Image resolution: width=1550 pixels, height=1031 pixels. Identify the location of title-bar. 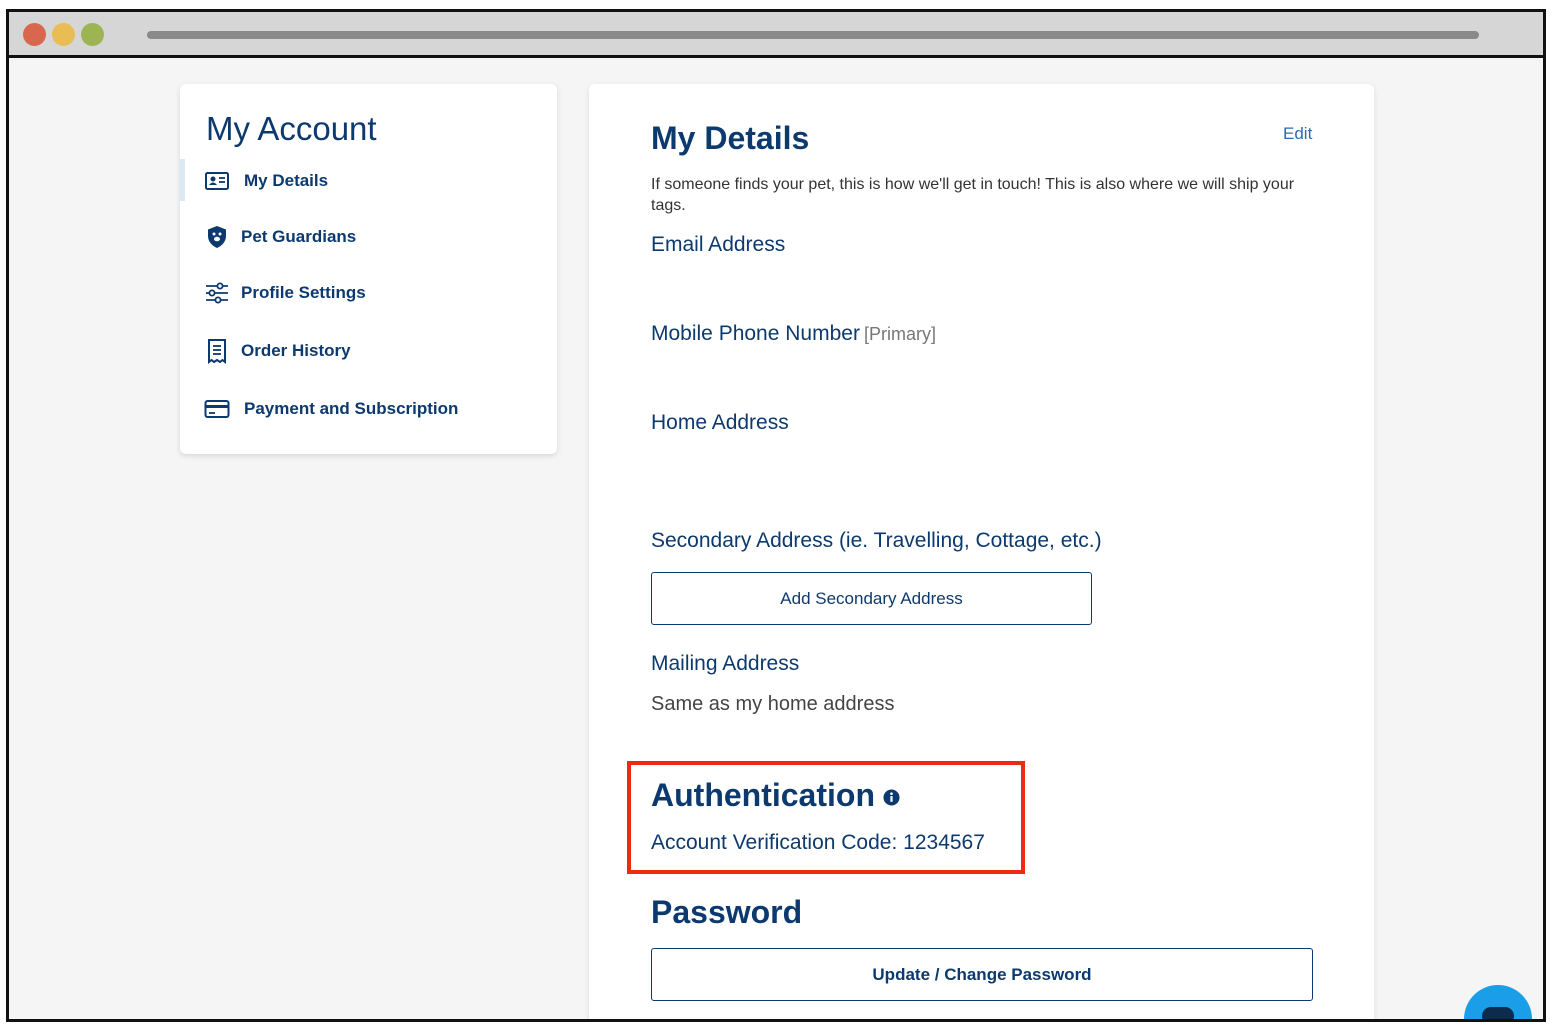
(776, 35).